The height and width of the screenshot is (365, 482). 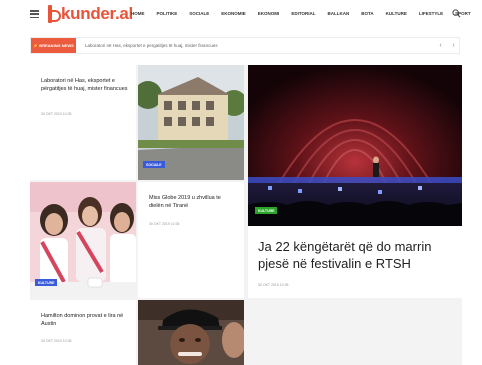 I want to click on menu-icon, so click(x=34, y=14).